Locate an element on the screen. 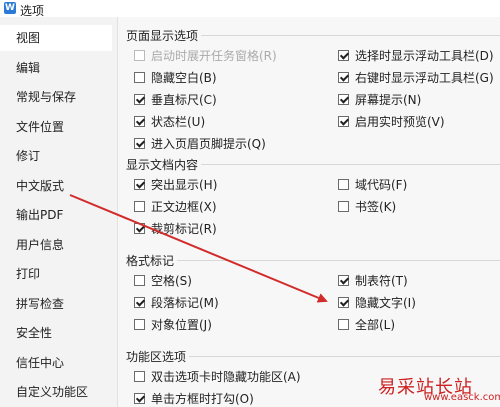 The width and height of the screenshot is (500, 407). option-checkbox: 选择时显示浮动工具栏(D) is located at coordinates (416, 56).